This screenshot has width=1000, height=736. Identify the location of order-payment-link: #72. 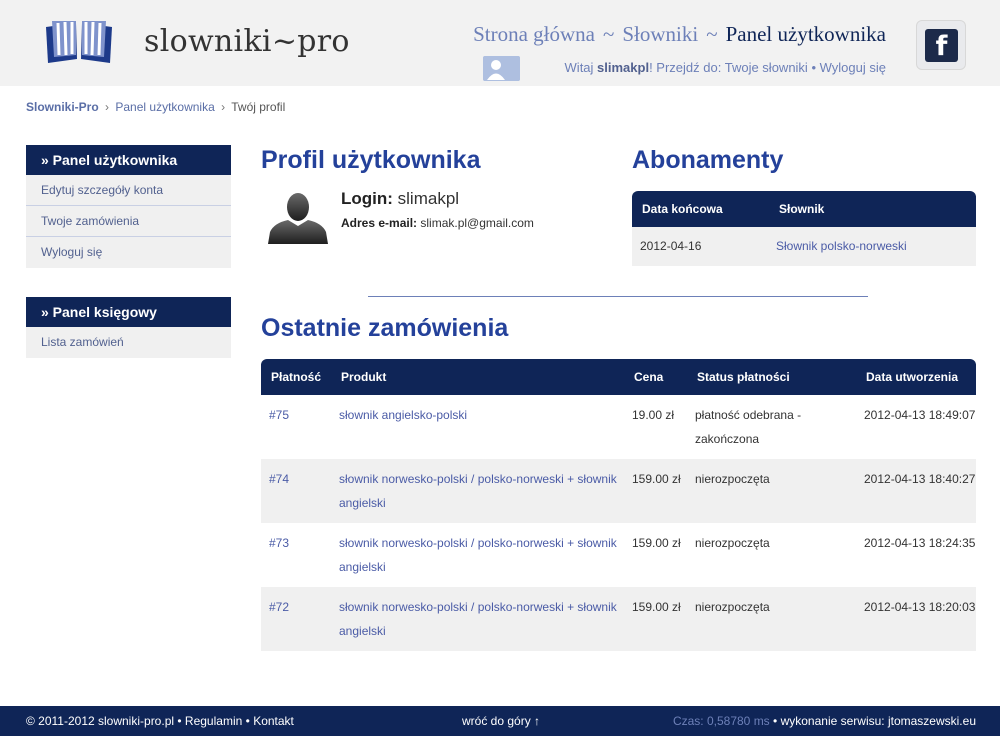
(296, 619).